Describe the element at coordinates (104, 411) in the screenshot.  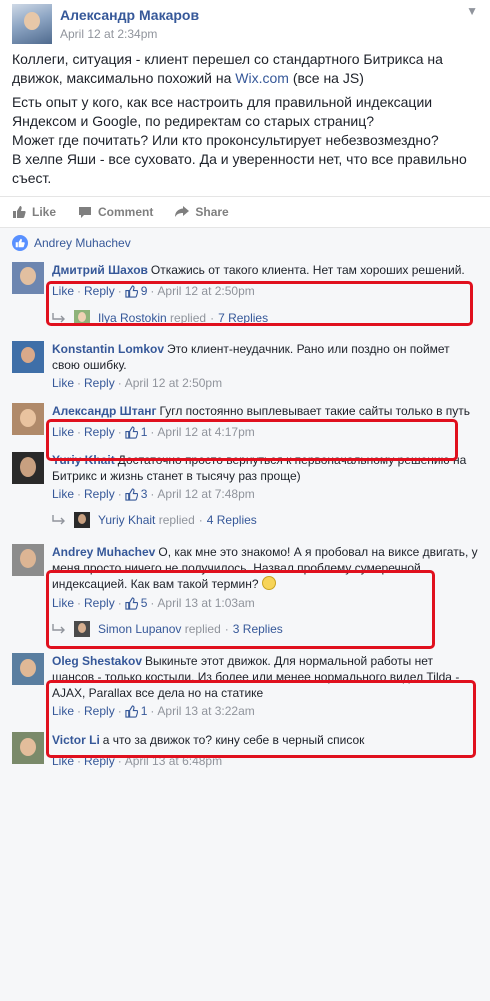
I see `comment-author: Александр Штанг` at that location.